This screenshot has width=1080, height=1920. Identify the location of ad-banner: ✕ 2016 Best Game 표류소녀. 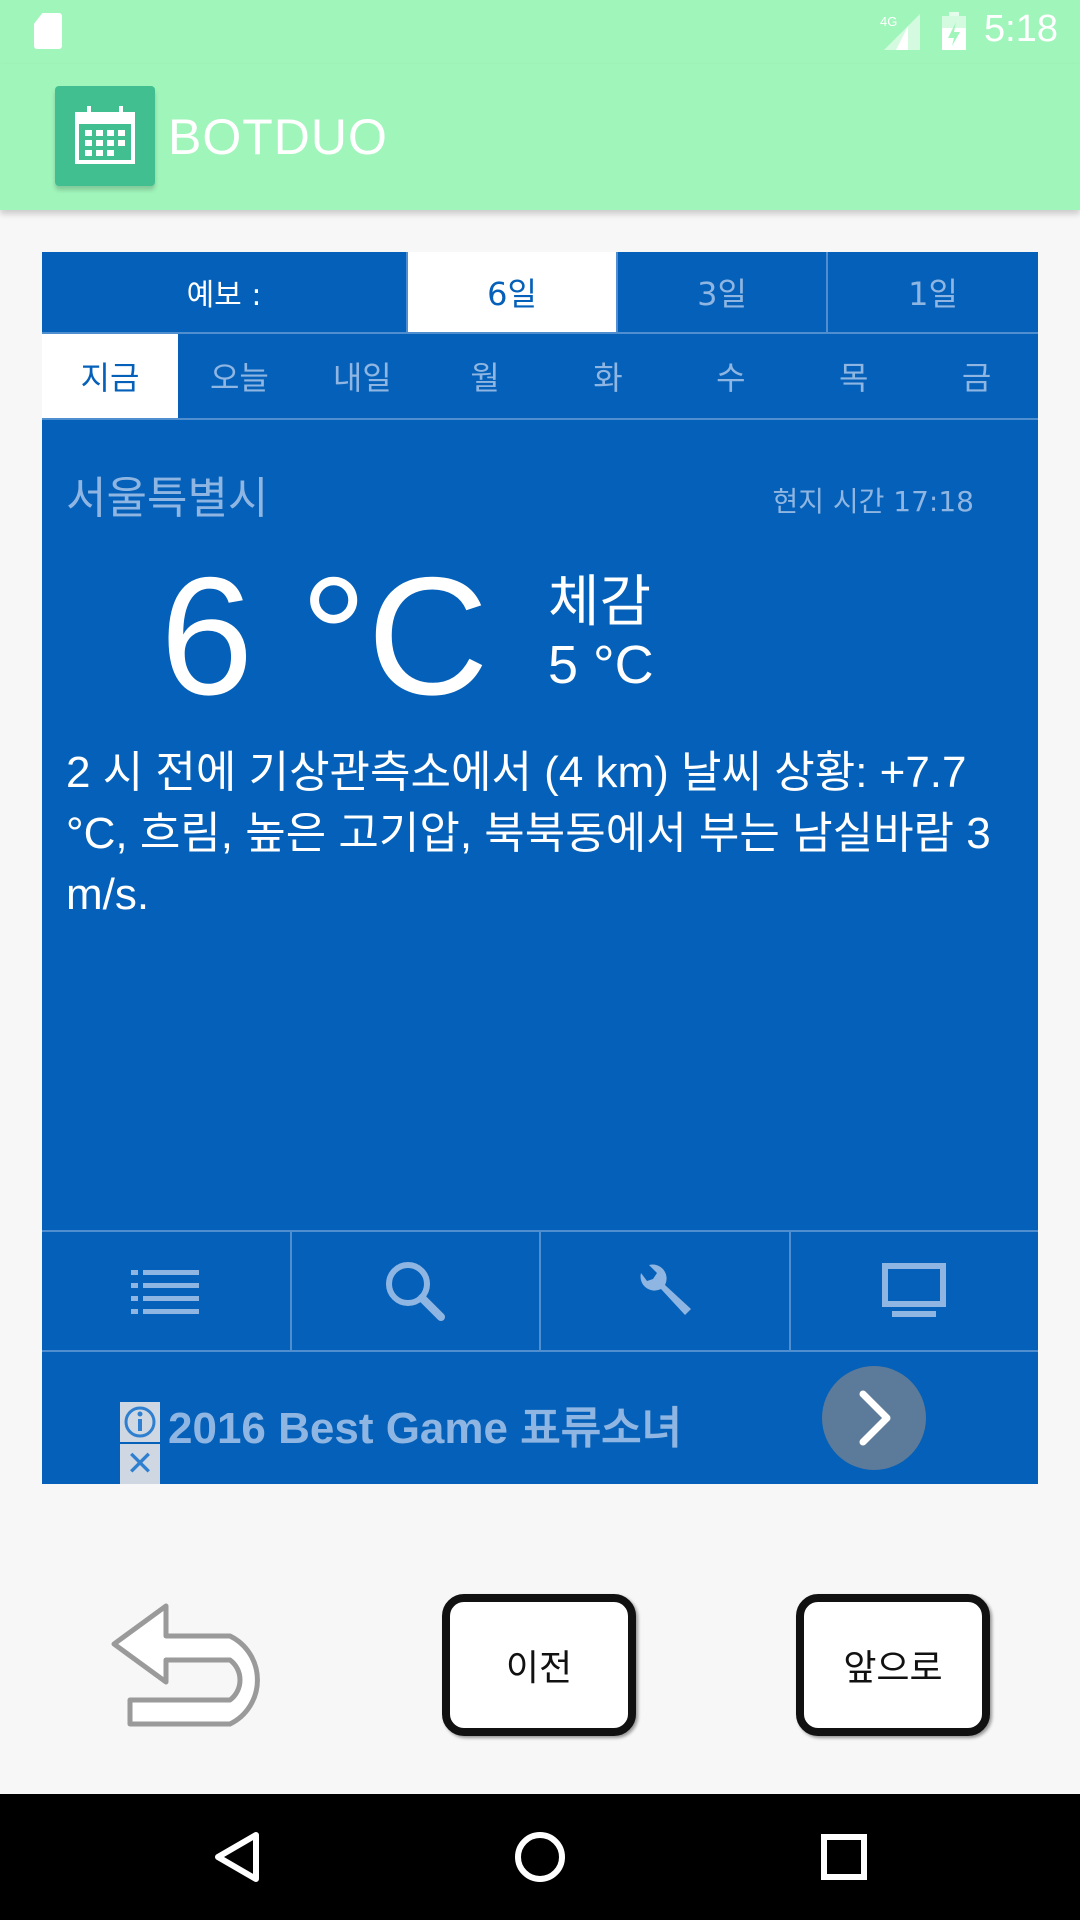
(540, 1418).